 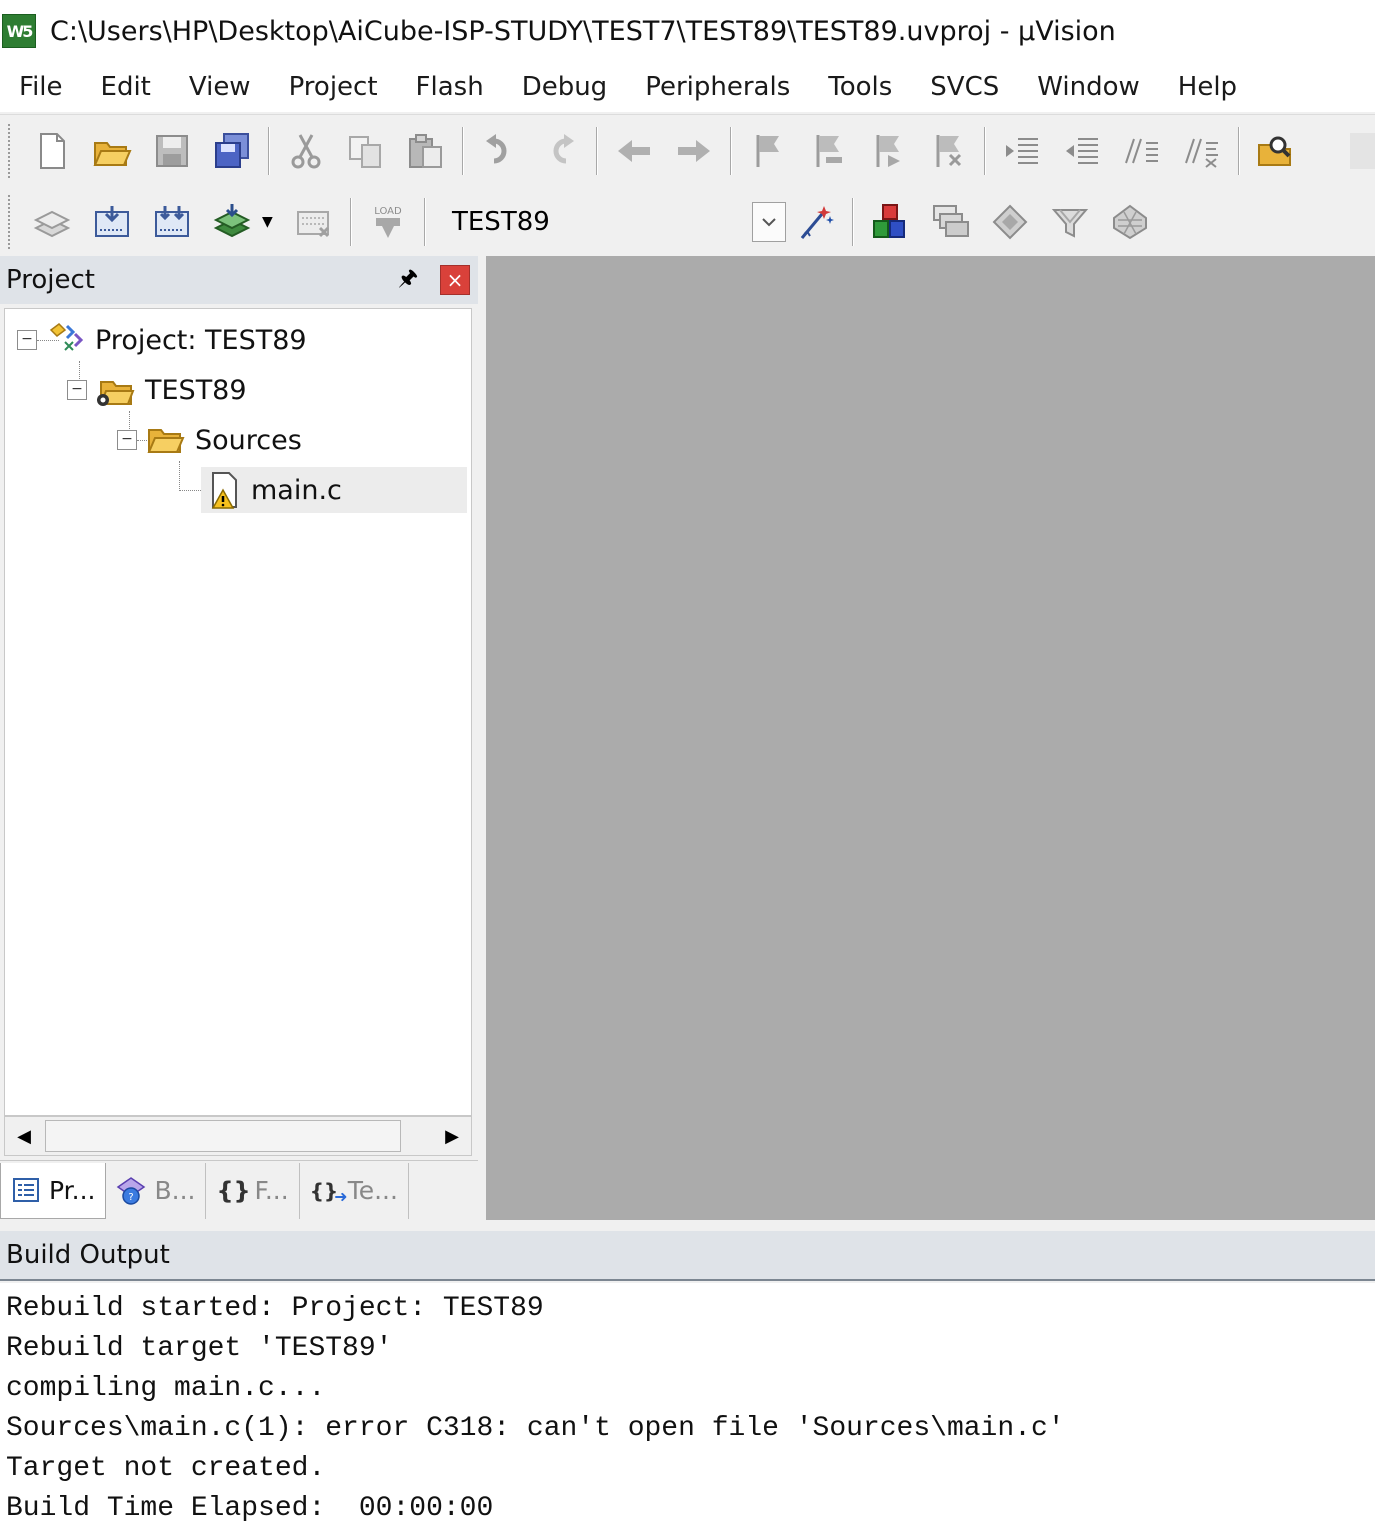 What do you see at coordinates (223, 1136) in the screenshot?
I see `scroll-thumb` at bounding box center [223, 1136].